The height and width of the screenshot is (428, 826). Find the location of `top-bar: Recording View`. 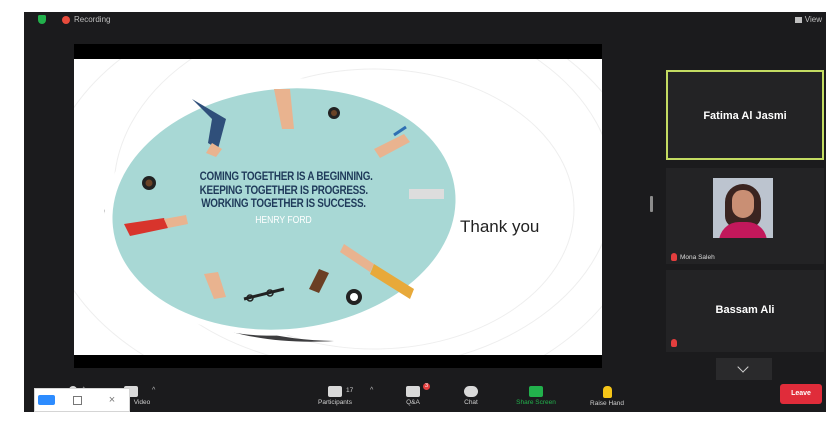

top-bar: Recording View is located at coordinates (425, 20).